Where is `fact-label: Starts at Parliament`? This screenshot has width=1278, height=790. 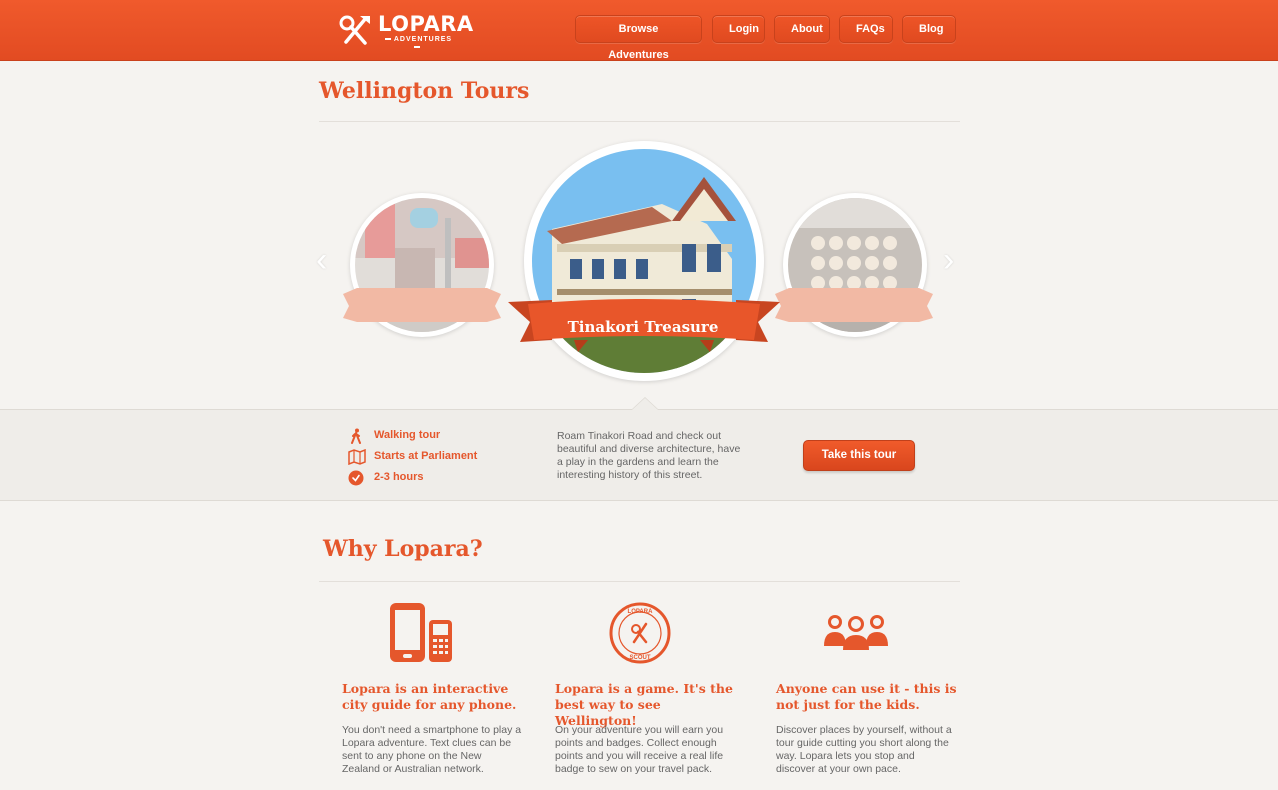
fact-label: Starts at Parliament is located at coordinates (426, 456).